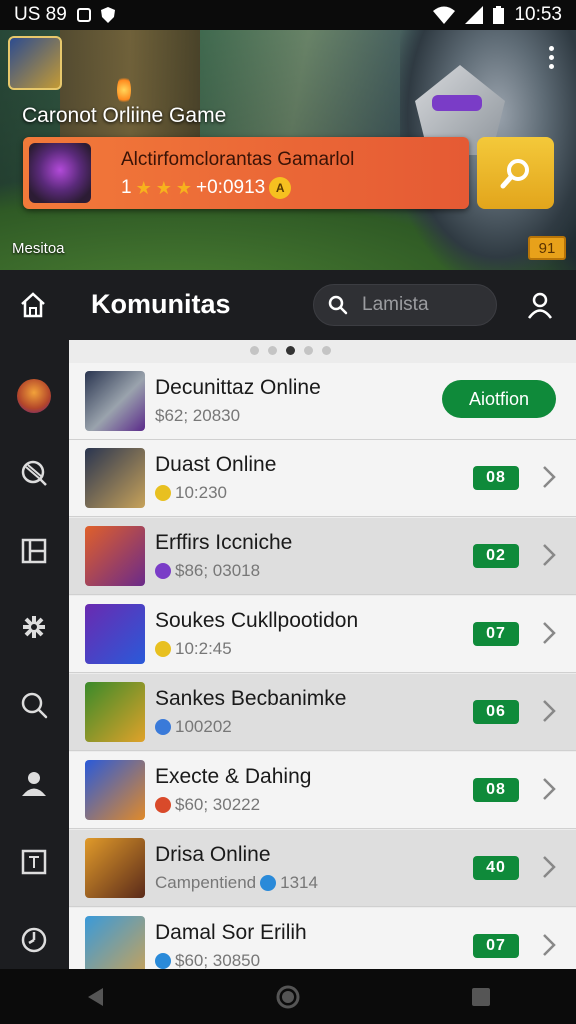 Image resolution: width=576 pixels, height=1024 pixels. I want to click on list-item: Erffirs Iccniche $86; 03018 02, so click(322, 556).